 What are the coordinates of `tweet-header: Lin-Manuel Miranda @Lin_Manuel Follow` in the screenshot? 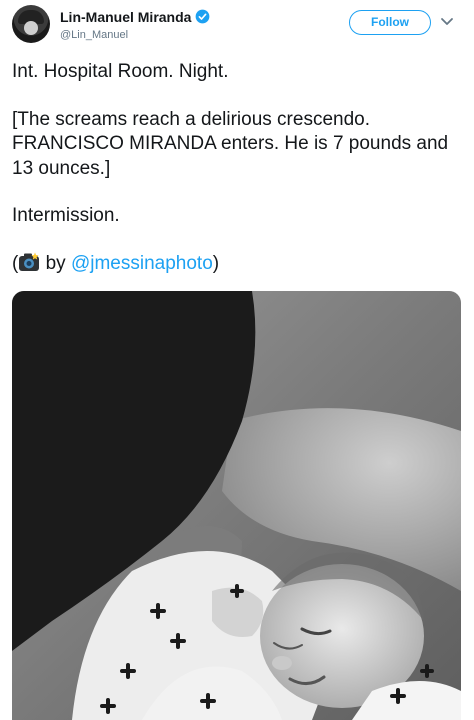 It's located at (237, 25).